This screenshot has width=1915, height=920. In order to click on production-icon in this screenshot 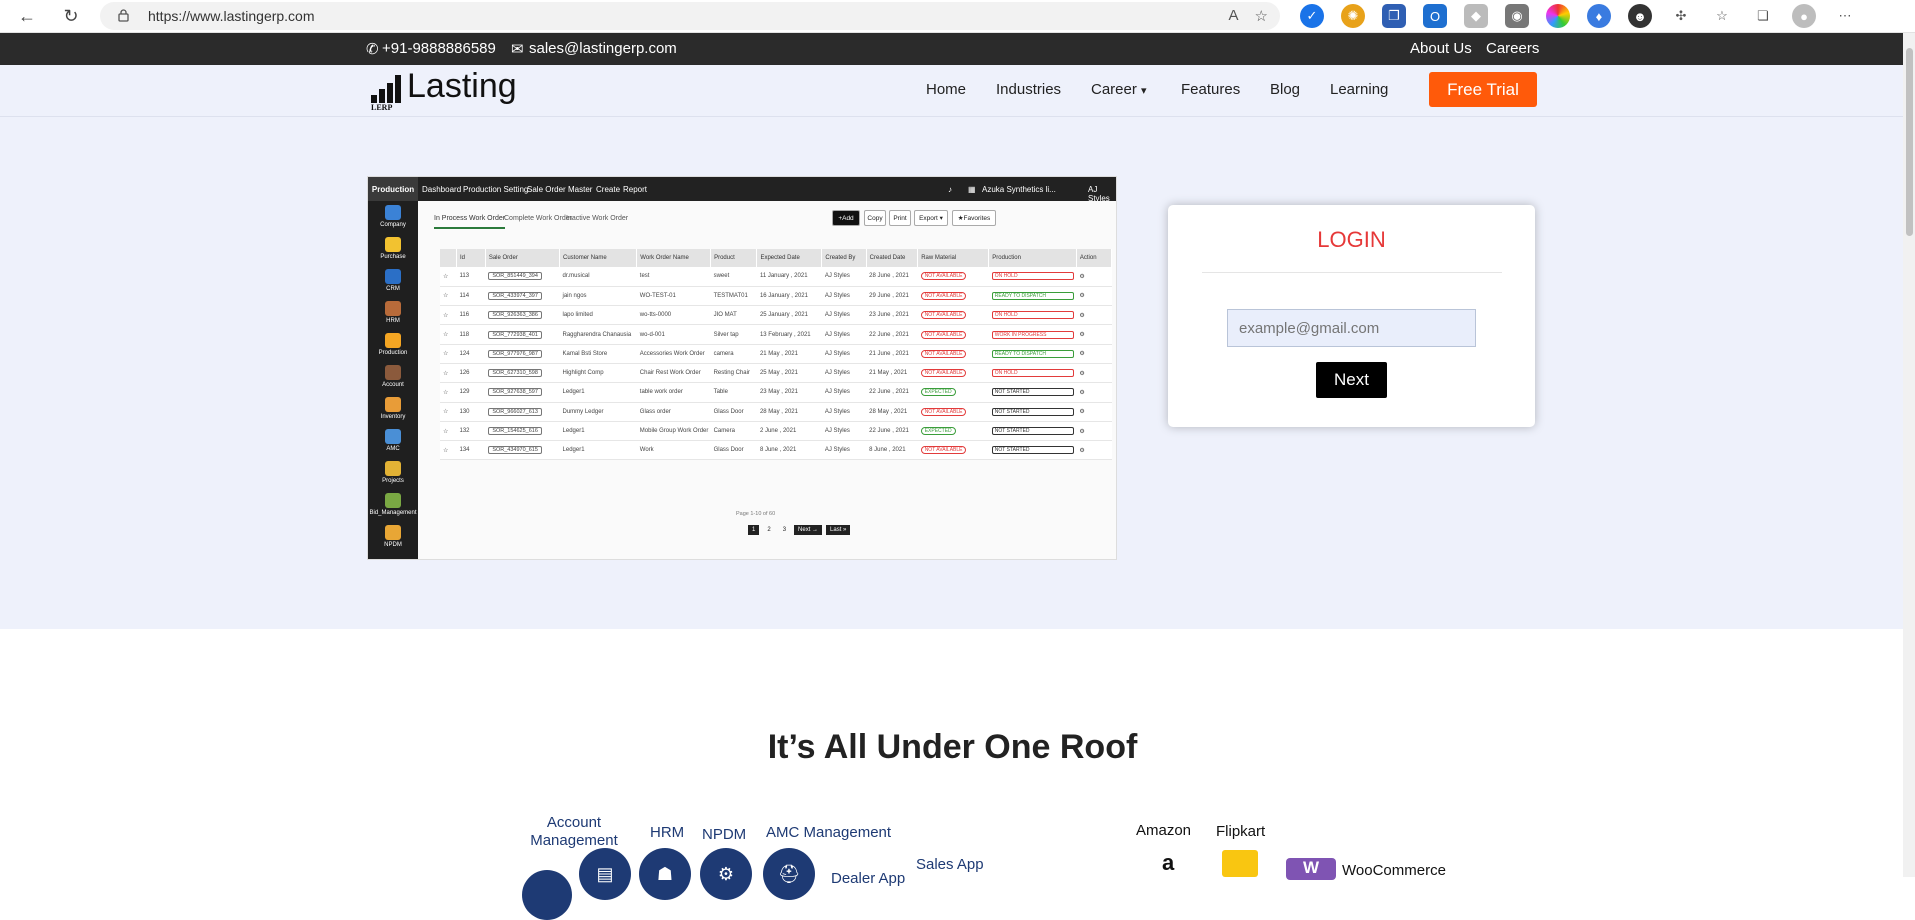, I will do `click(393, 340)`.